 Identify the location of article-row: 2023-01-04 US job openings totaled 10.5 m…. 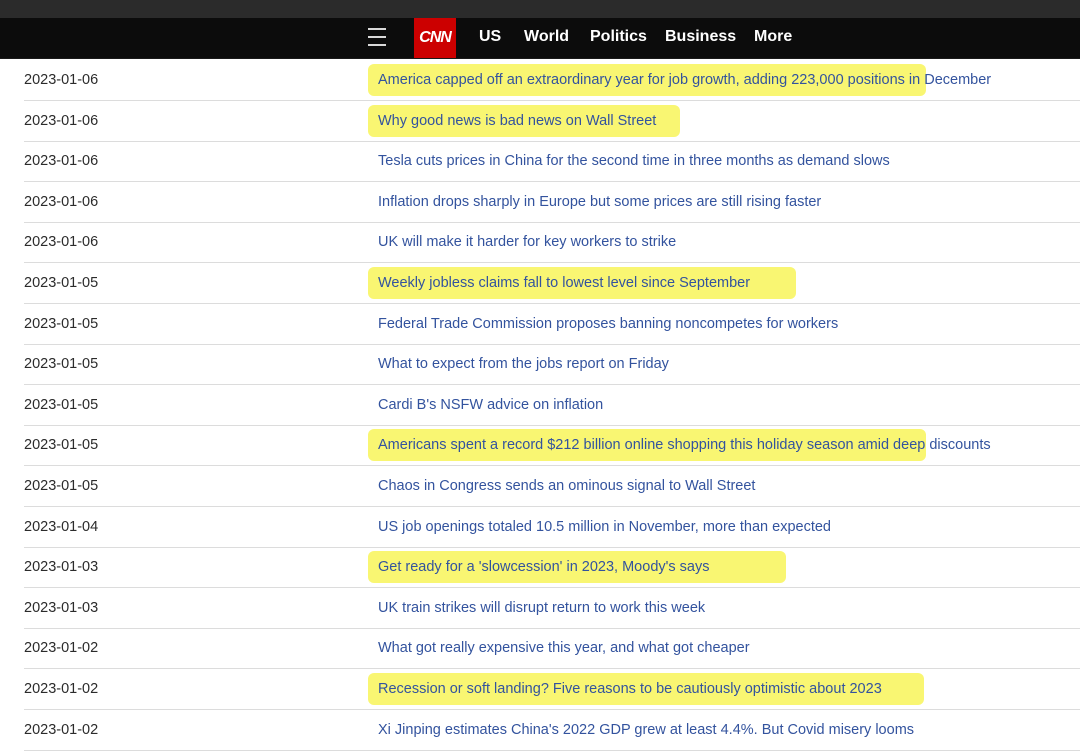
(552, 527).